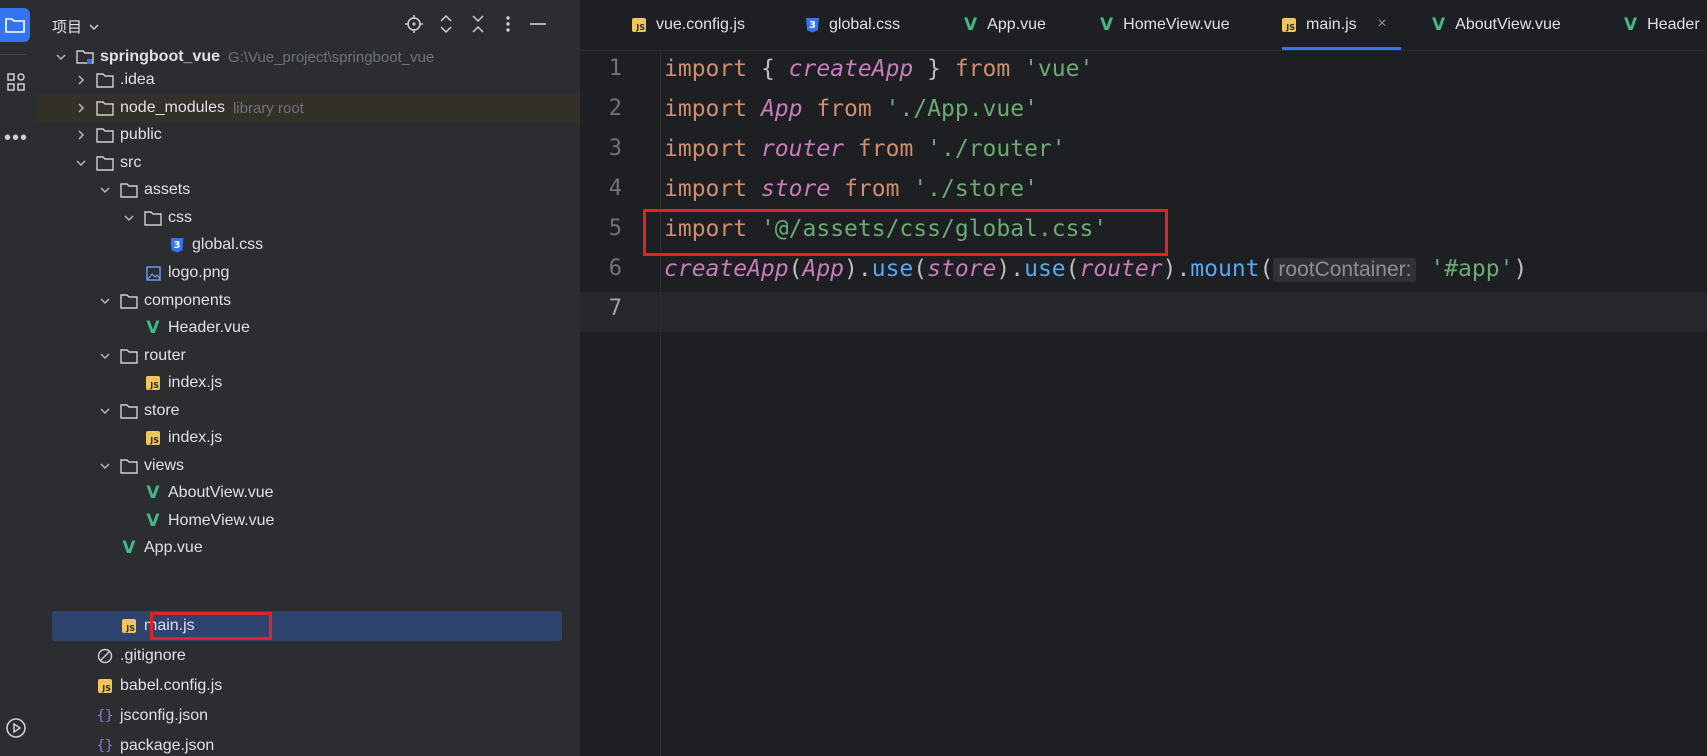  I want to click on expand-all-icon, so click(446, 24).